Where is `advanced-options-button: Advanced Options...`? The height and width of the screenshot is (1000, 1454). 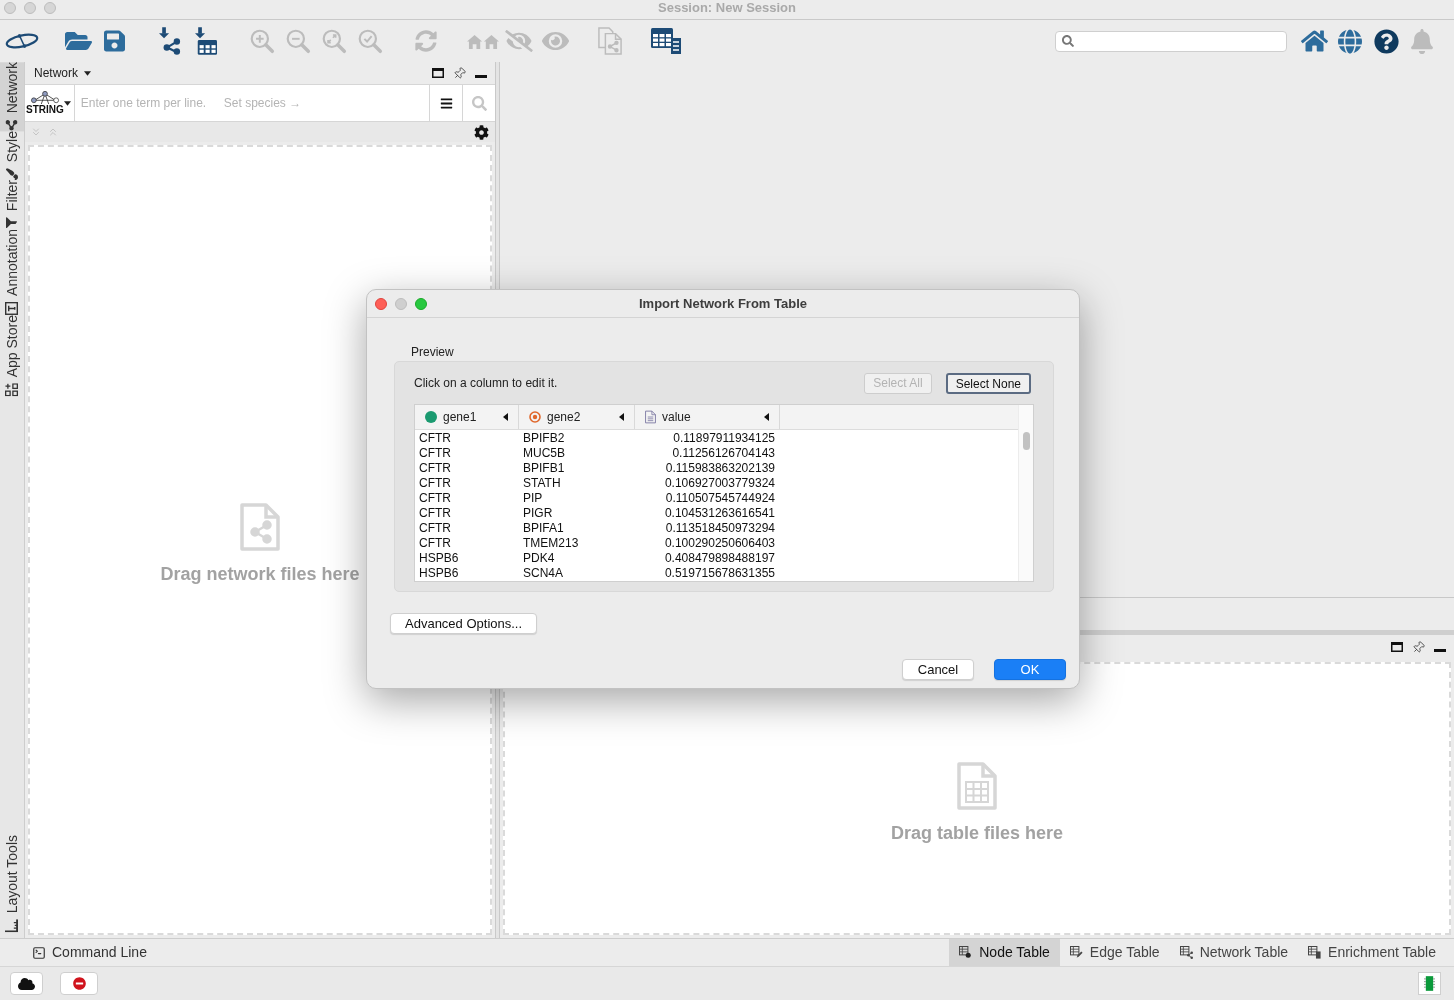 advanced-options-button: Advanced Options... is located at coordinates (464, 623).